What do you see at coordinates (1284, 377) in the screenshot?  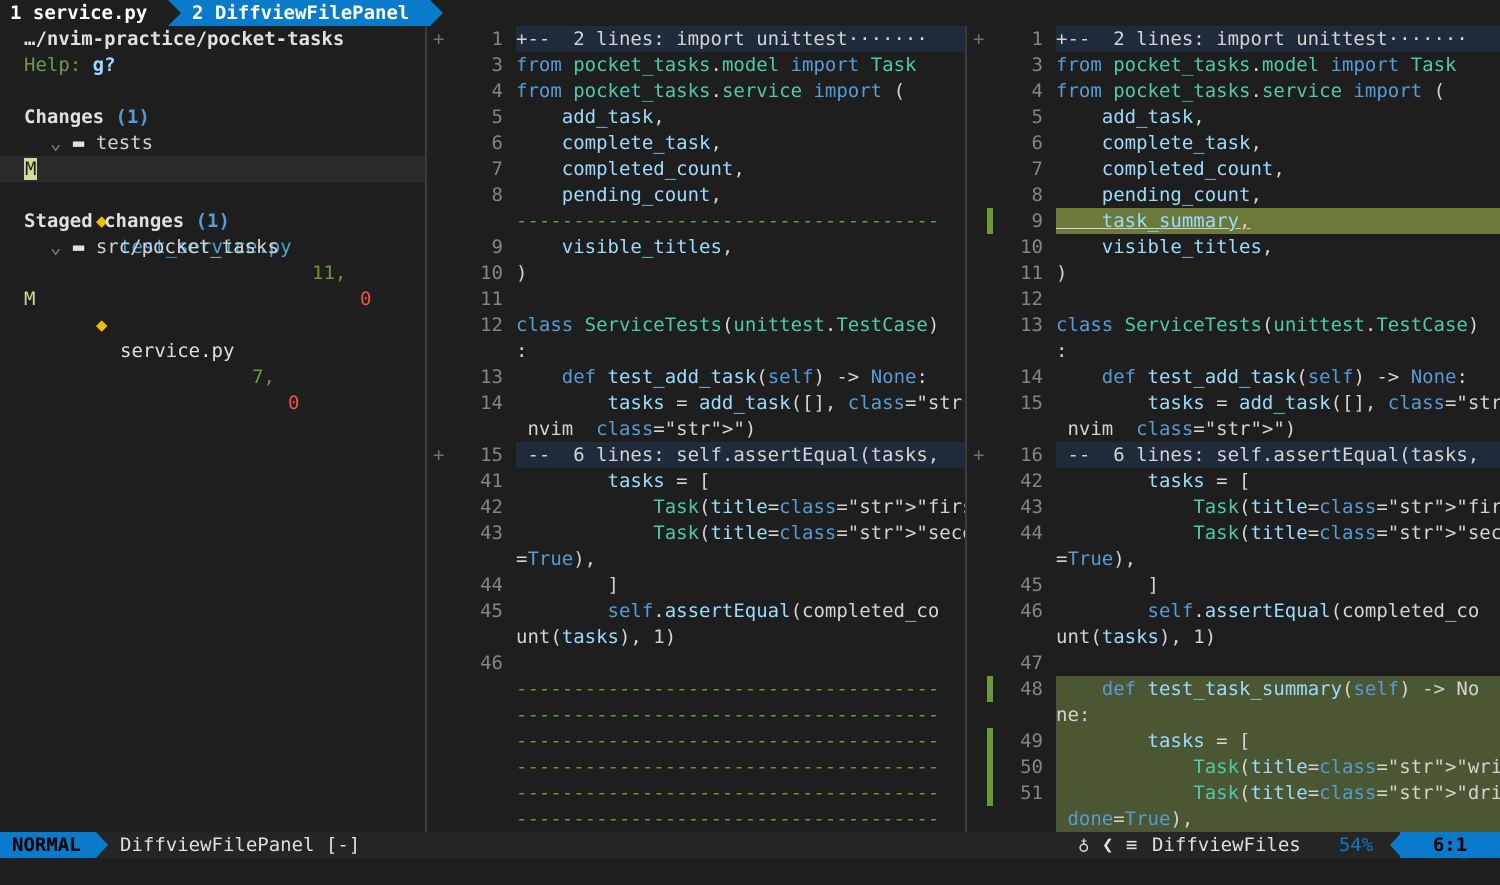 I see `code-text: def test_add_task(self) -> None:` at bounding box center [1284, 377].